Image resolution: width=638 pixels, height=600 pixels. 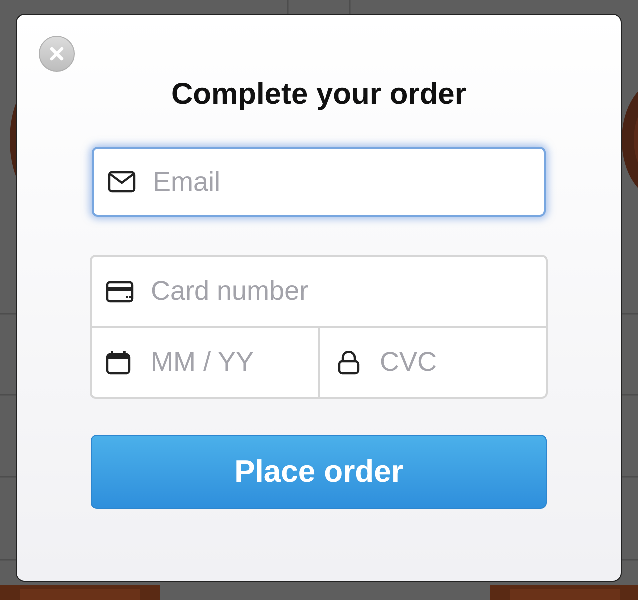 I want to click on close-icon, so click(x=57, y=54).